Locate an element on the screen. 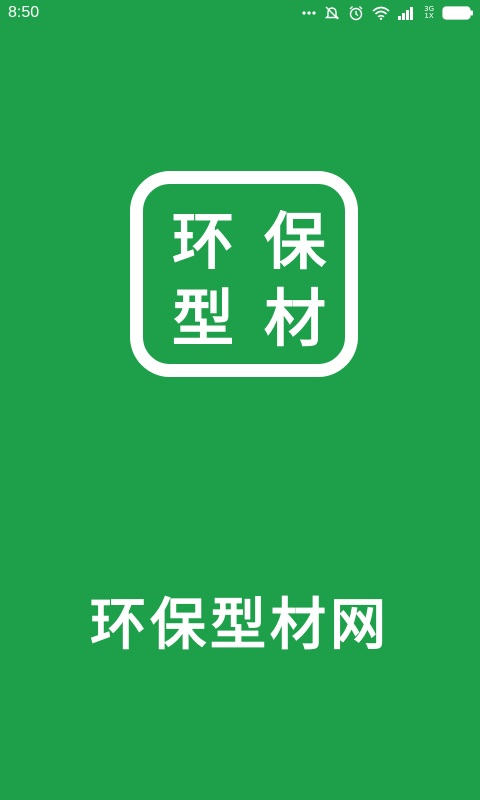 Image resolution: width=480 pixels, height=800 pixels. network-type-label: 3G 1X is located at coordinates (429, 13).